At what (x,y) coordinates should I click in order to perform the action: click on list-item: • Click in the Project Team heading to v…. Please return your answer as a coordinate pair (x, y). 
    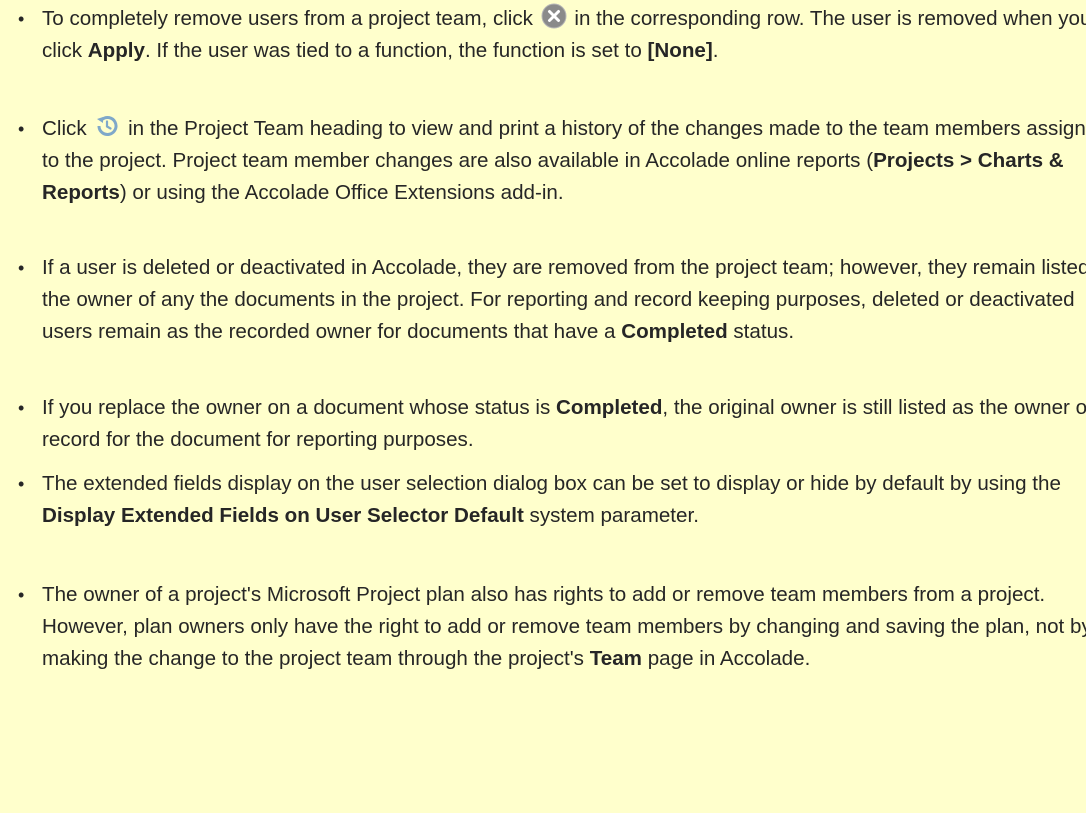
    Looking at the image, I should click on (543, 161).